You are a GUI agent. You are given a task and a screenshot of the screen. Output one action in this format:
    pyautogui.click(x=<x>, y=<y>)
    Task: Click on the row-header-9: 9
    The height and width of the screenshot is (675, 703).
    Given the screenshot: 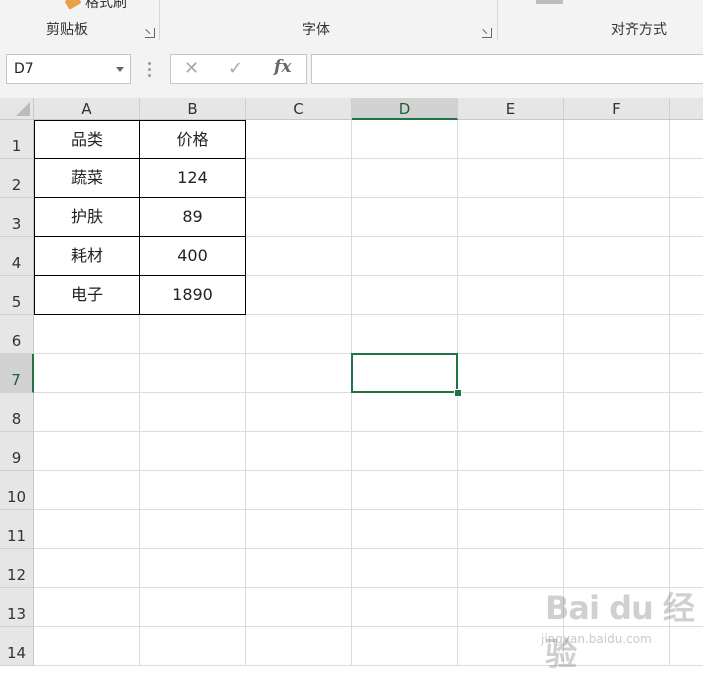 What is the action you would take?
    pyautogui.click(x=17, y=451)
    